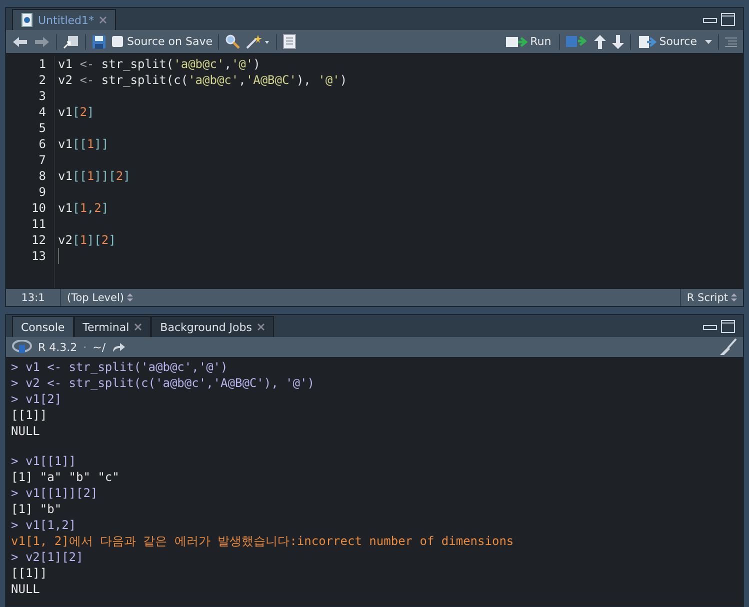 The width and height of the screenshot is (749, 607). What do you see at coordinates (36, 509) in the screenshot?
I see `console-line: [1] "b"` at bounding box center [36, 509].